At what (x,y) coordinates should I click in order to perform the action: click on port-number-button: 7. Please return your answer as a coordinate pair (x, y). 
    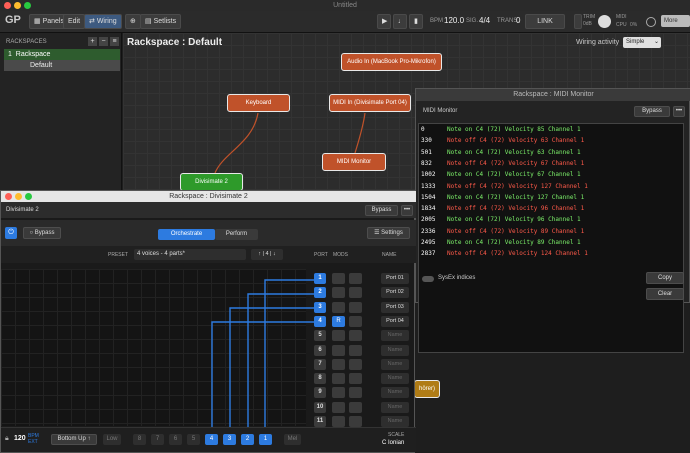
    Looking at the image, I should click on (320, 364).